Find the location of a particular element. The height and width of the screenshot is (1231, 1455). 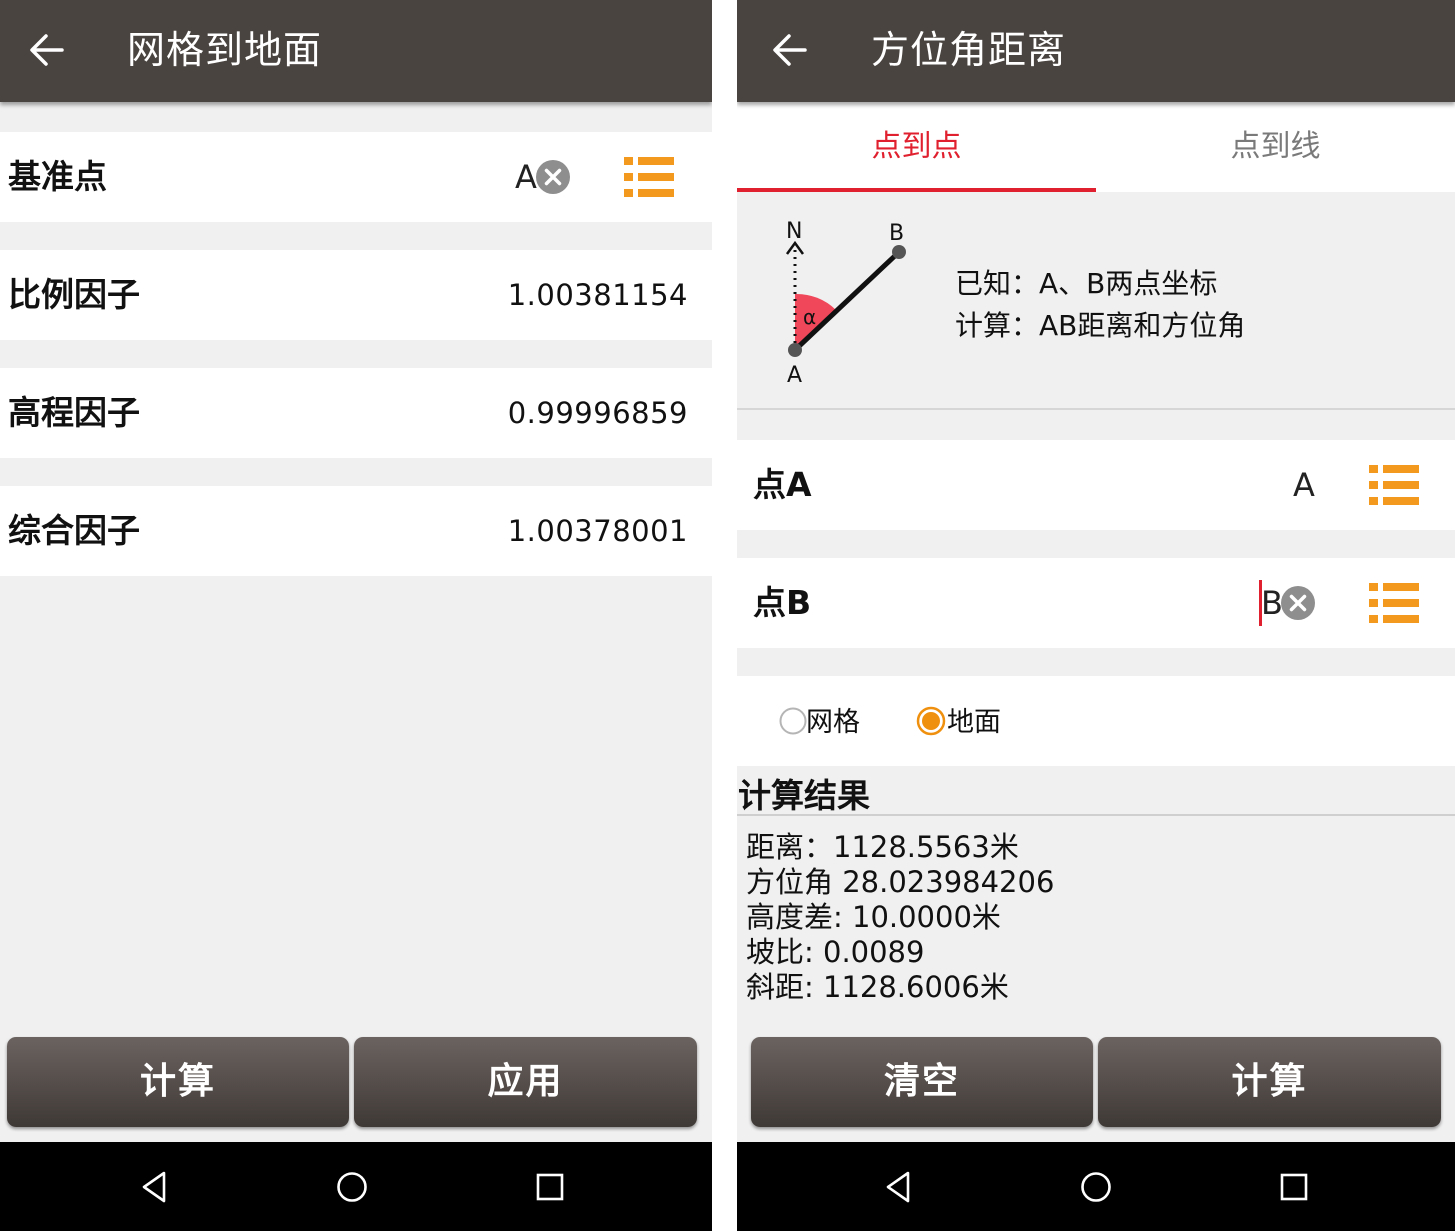

page-title: 方位角距离 is located at coordinates (969, 50).